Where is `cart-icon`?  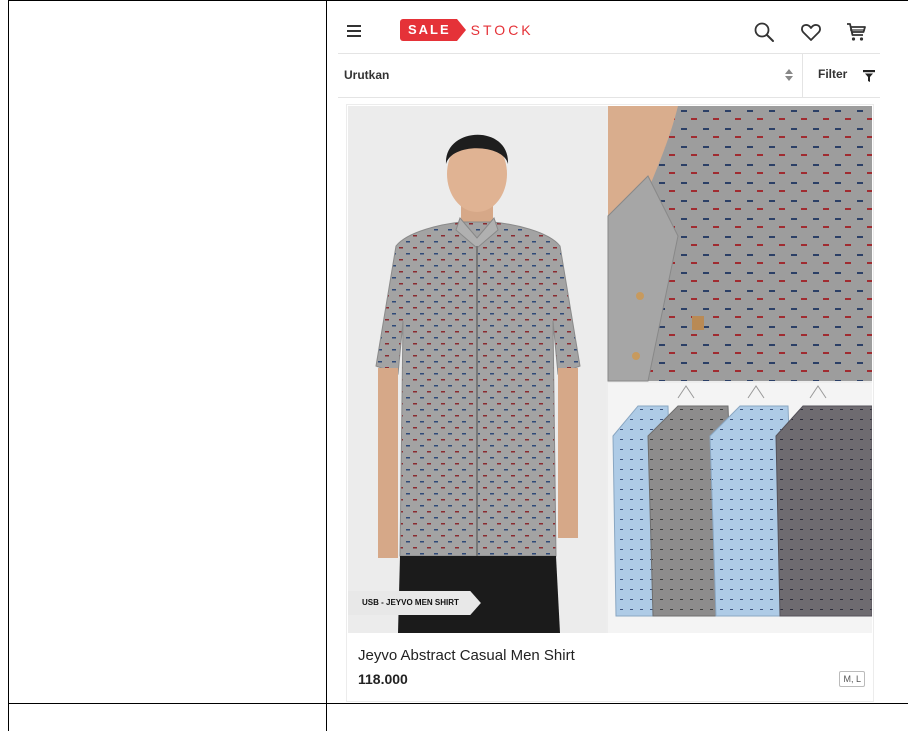
cart-icon is located at coordinates (856, 32).